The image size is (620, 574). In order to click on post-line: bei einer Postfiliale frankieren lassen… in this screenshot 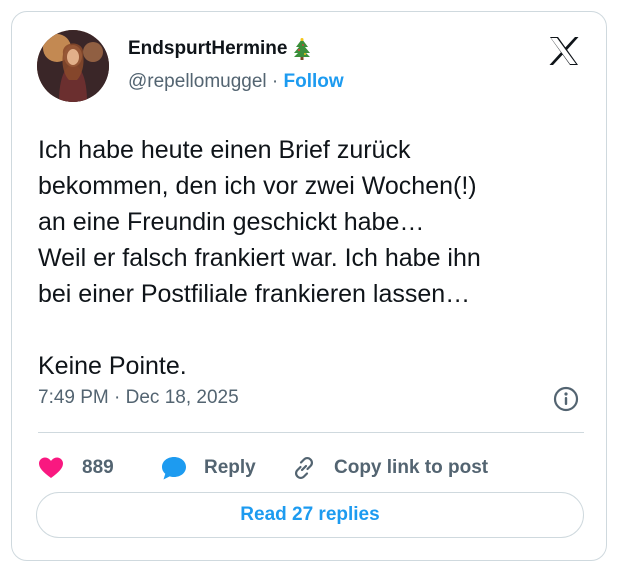, I will do `click(254, 294)`.